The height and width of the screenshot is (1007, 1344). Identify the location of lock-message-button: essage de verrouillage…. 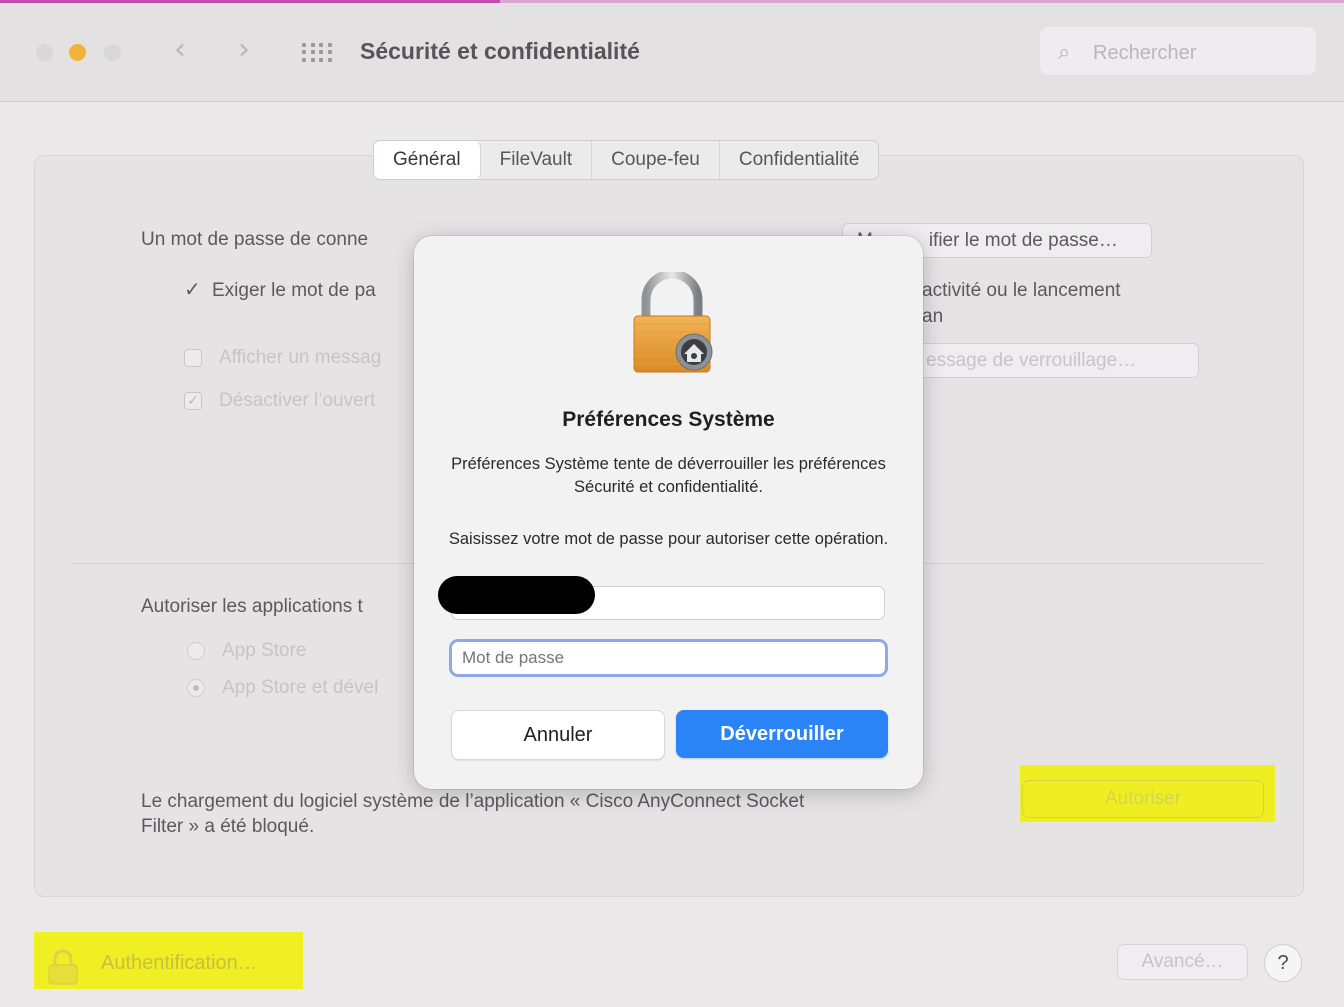
(1052, 360).